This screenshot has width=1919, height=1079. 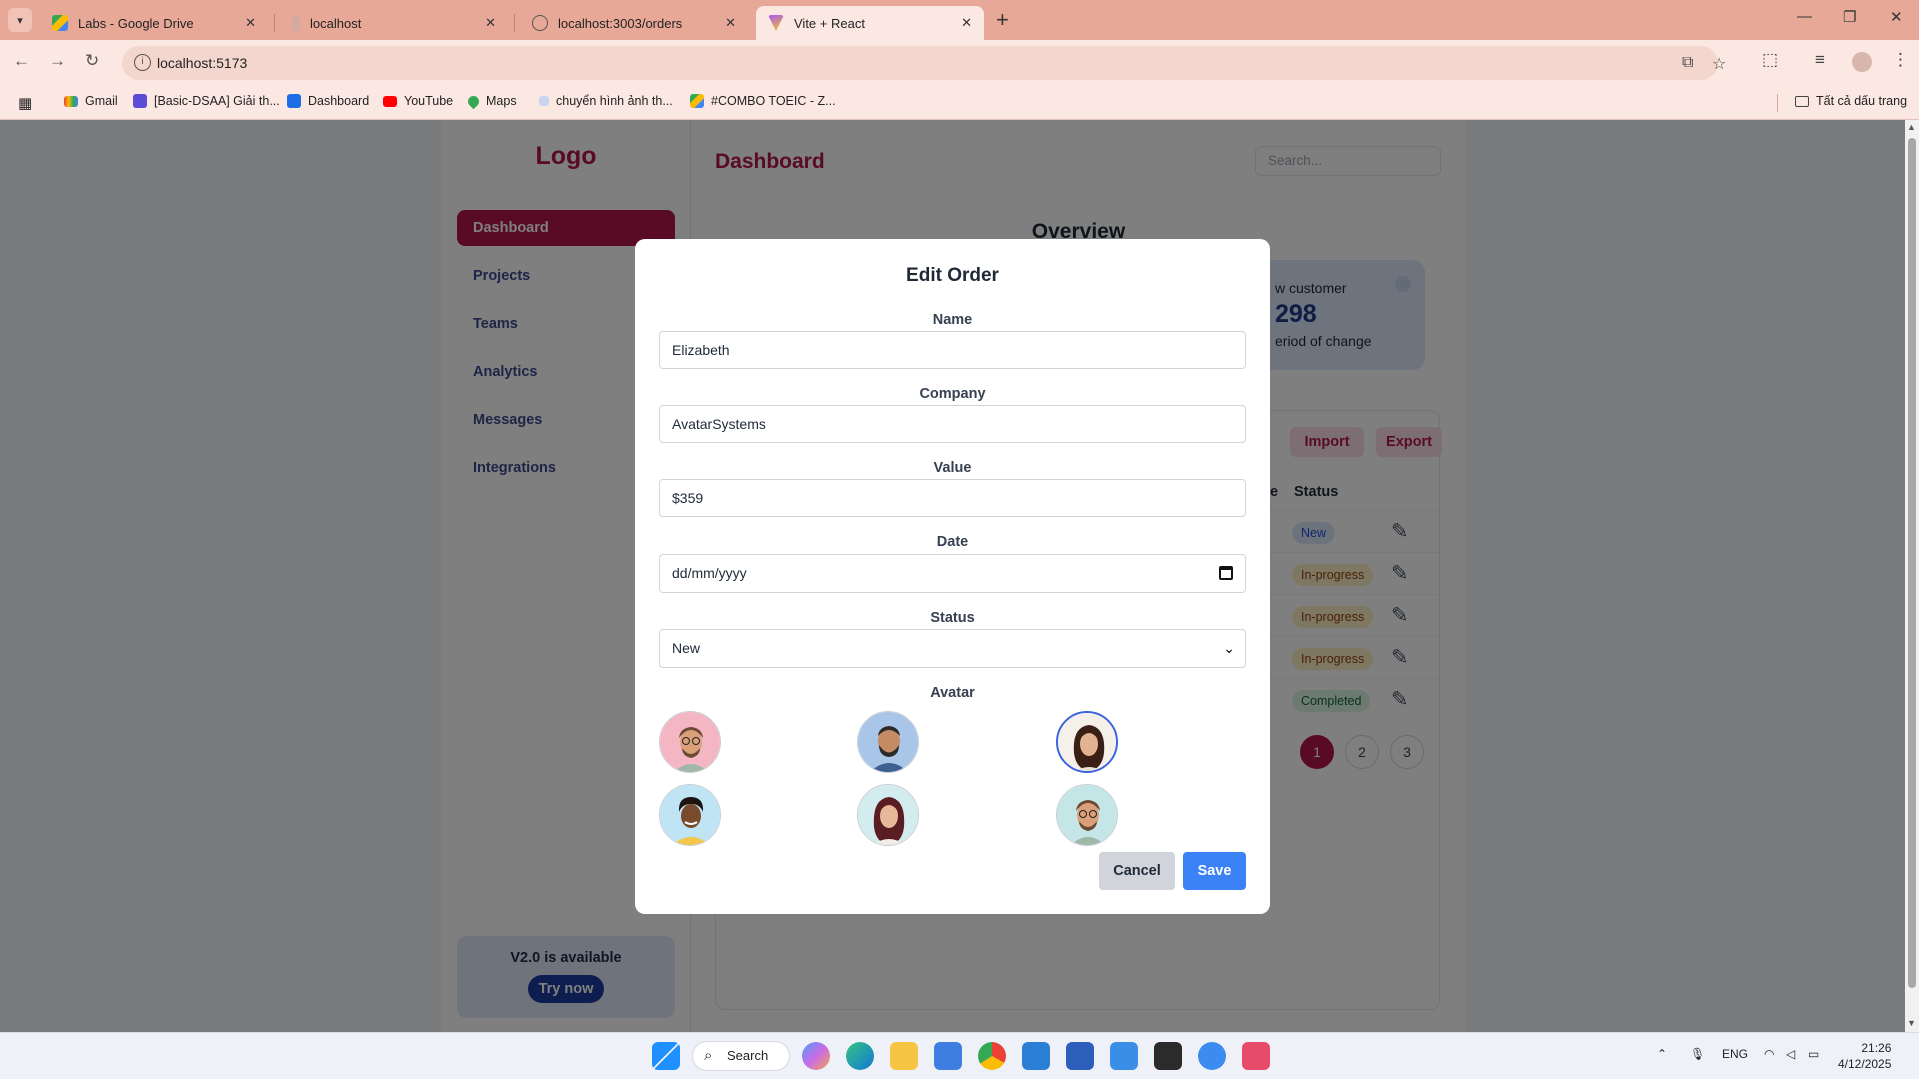 What do you see at coordinates (202, 63) in the screenshot?
I see `url-text: localhost:5173` at bounding box center [202, 63].